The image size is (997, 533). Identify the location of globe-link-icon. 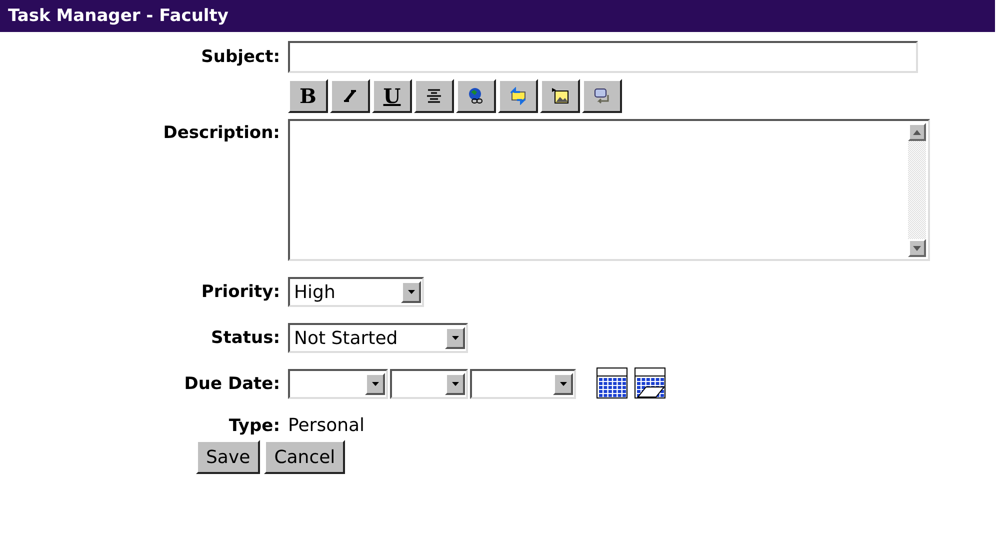
(476, 96).